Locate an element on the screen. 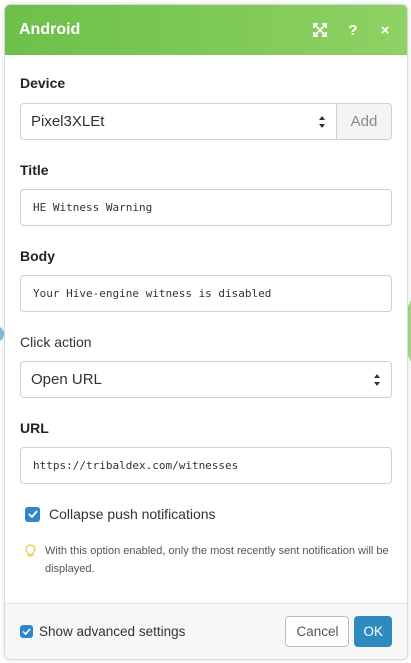 Image resolution: width=411 pixels, height=663 pixels. collapse-option: Collapse push notifications is located at coordinates (208, 514).